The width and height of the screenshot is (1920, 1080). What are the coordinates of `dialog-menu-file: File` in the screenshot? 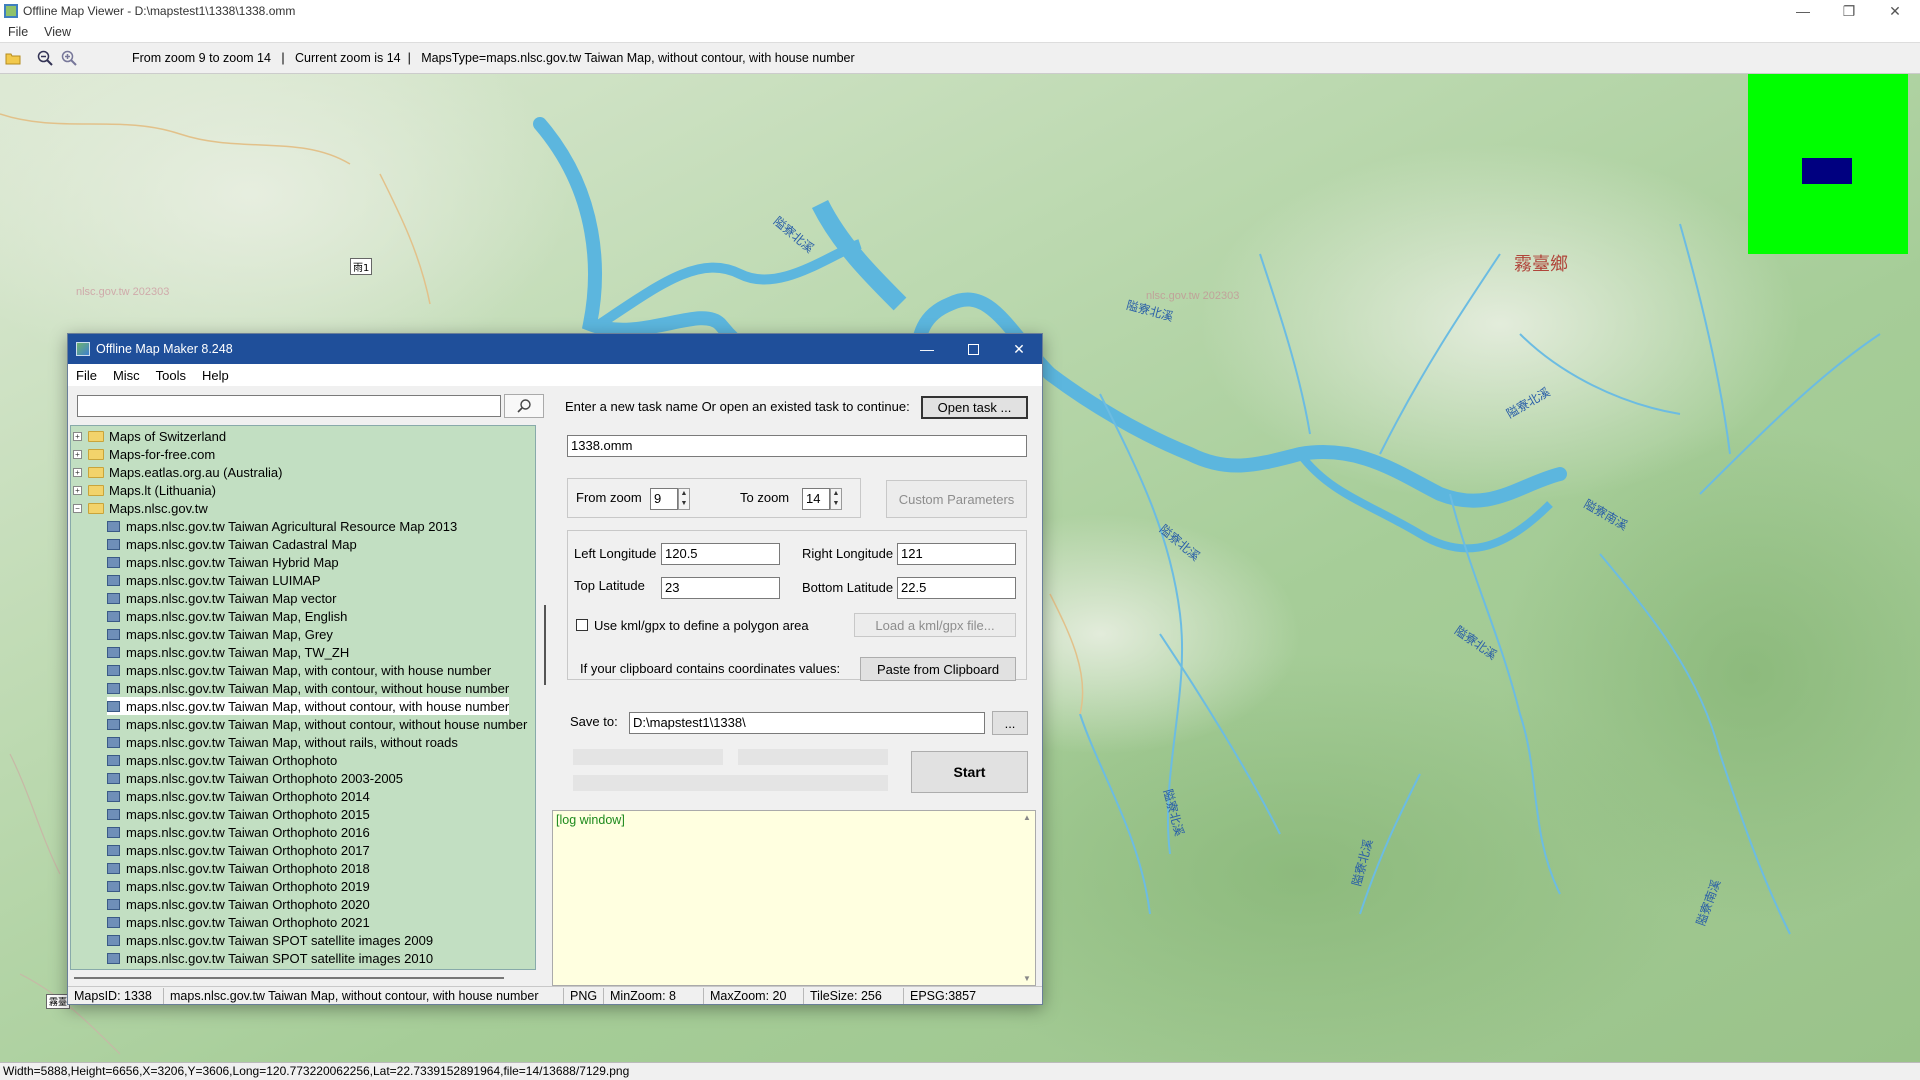 It's located at (86, 375).